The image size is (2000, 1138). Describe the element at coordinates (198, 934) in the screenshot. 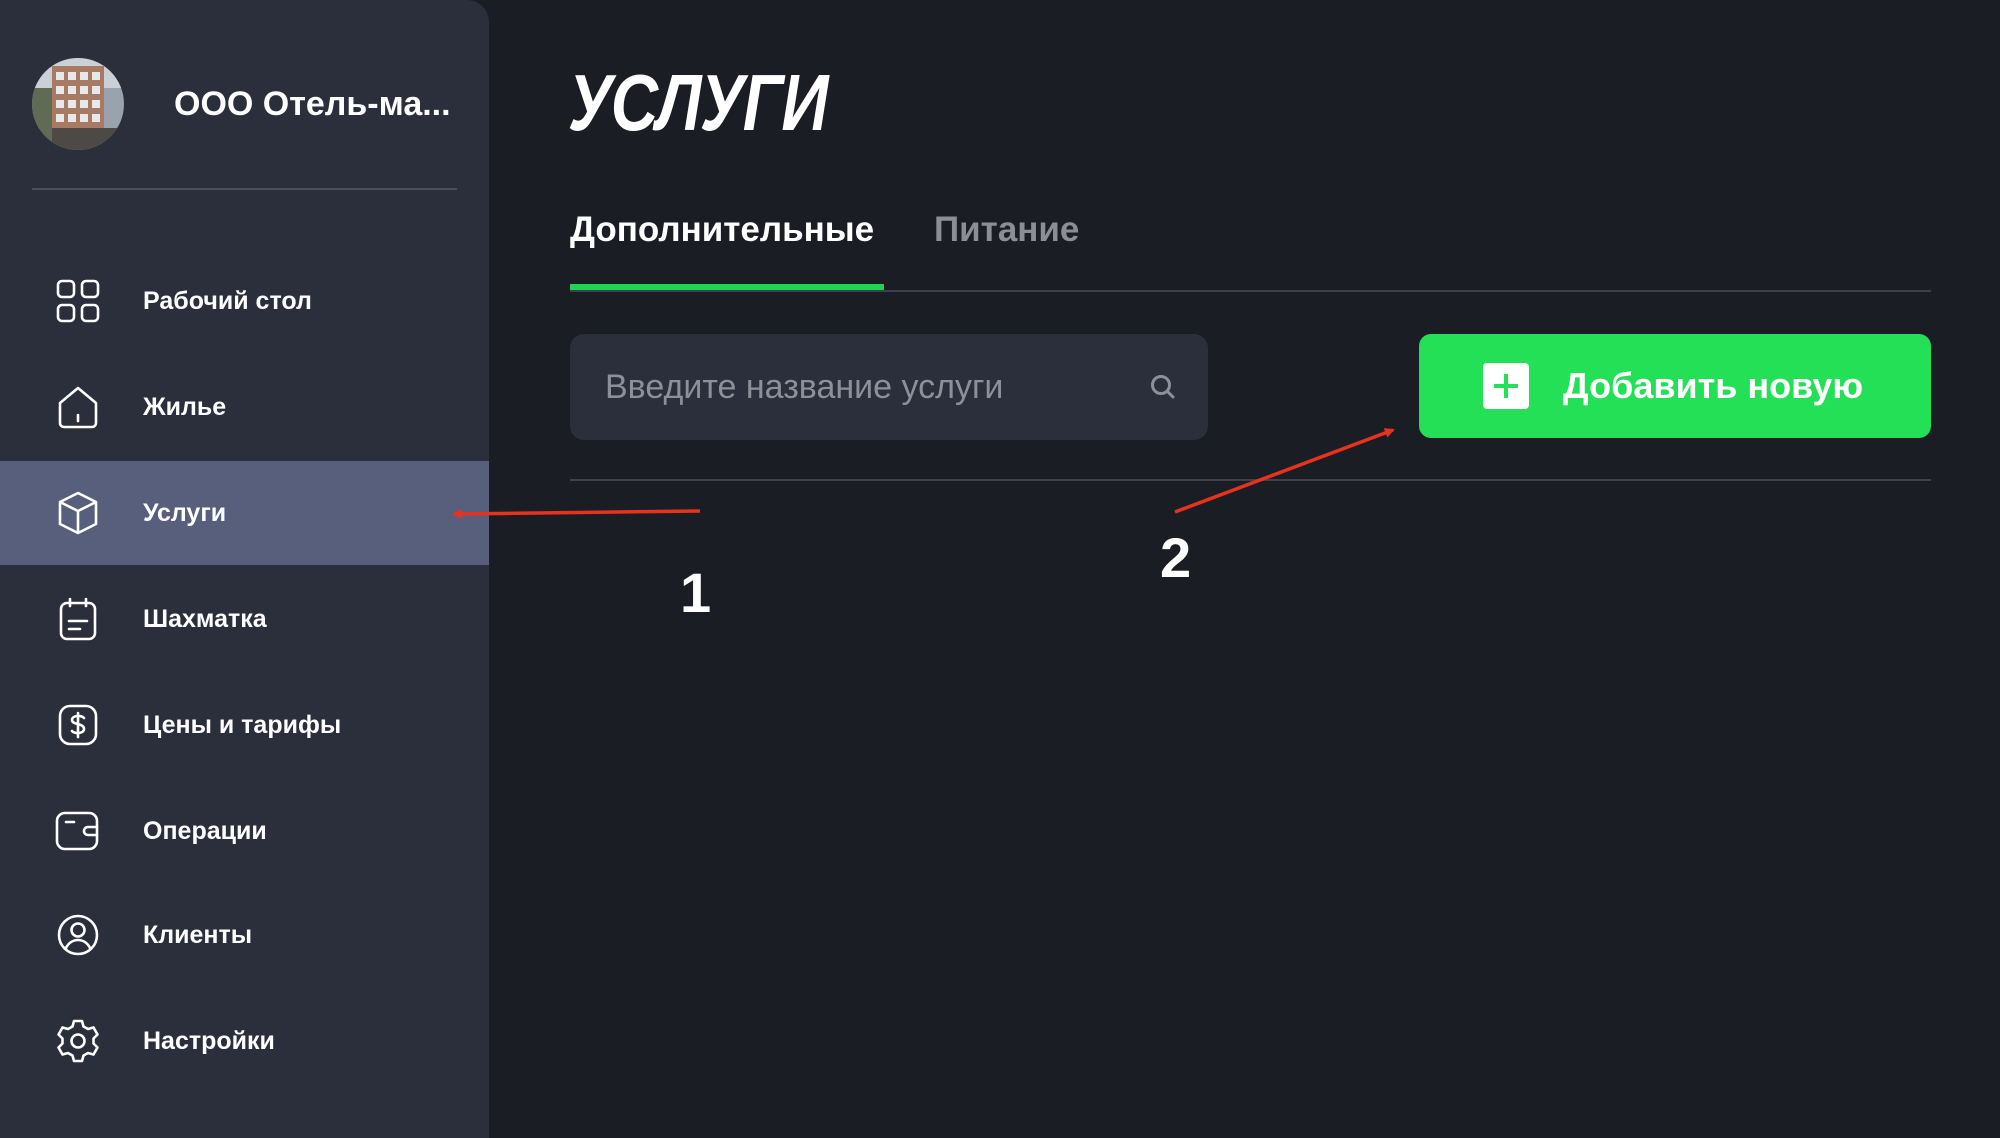

I see `sidebar-item-label: Клиенты` at that location.